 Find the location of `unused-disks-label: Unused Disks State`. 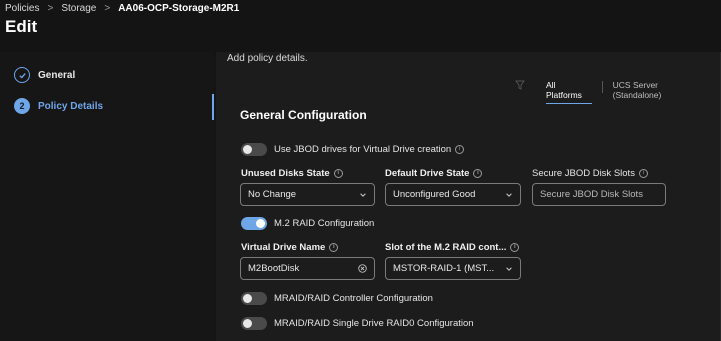

unused-disks-label: Unused Disks State is located at coordinates (285, 173).